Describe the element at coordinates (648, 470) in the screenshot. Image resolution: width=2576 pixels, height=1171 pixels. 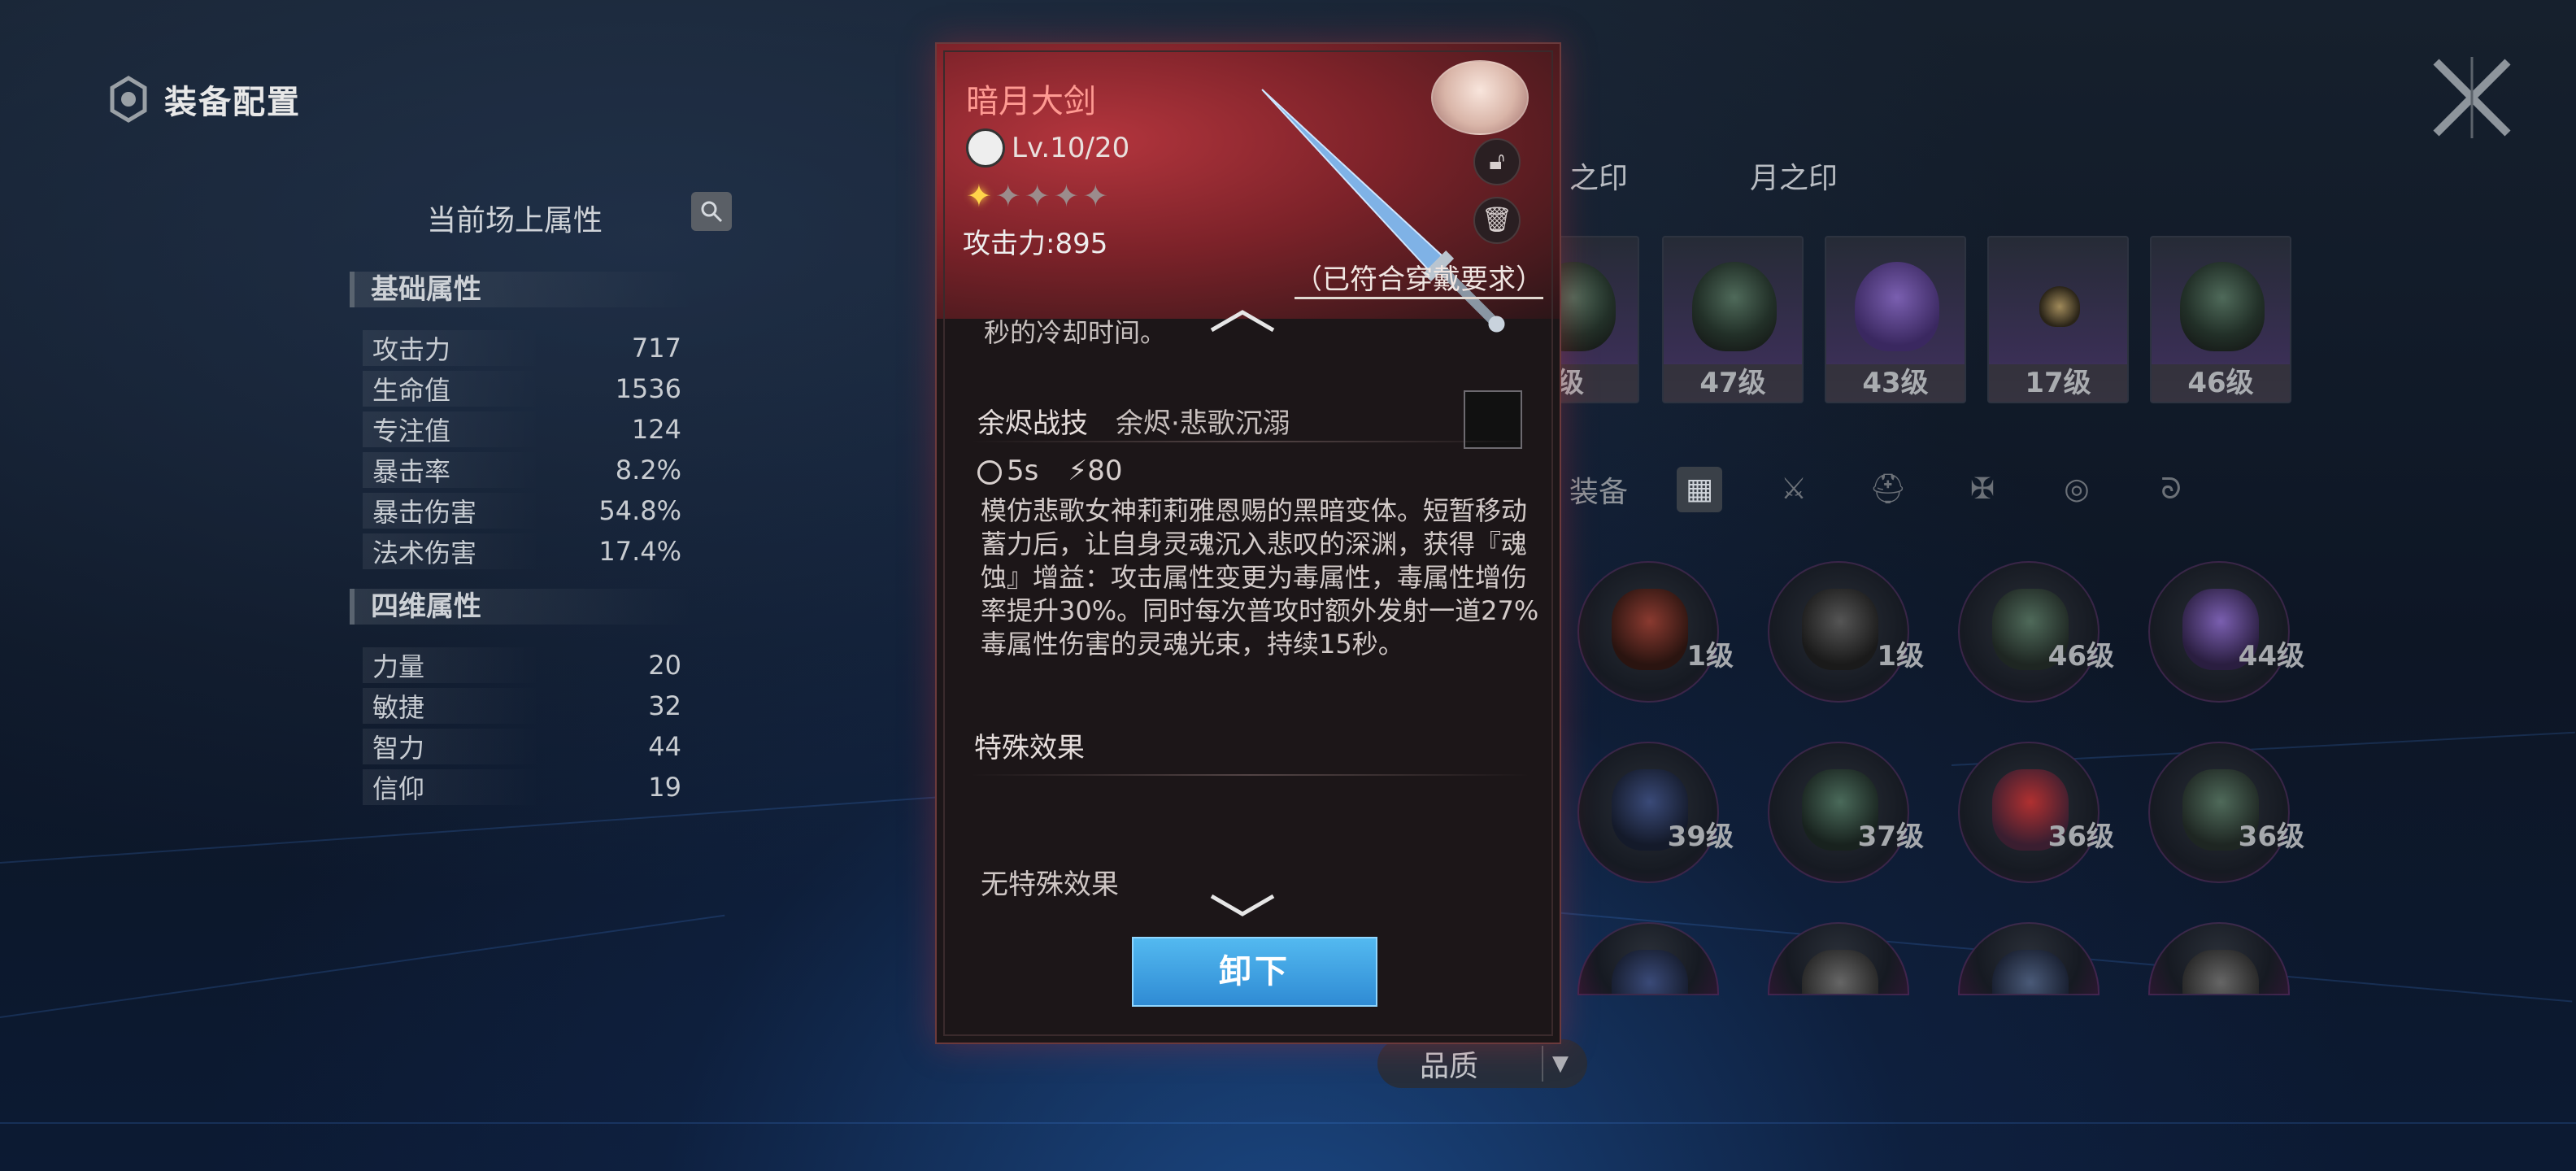
I see `stat-value: 8.2%` at that location.